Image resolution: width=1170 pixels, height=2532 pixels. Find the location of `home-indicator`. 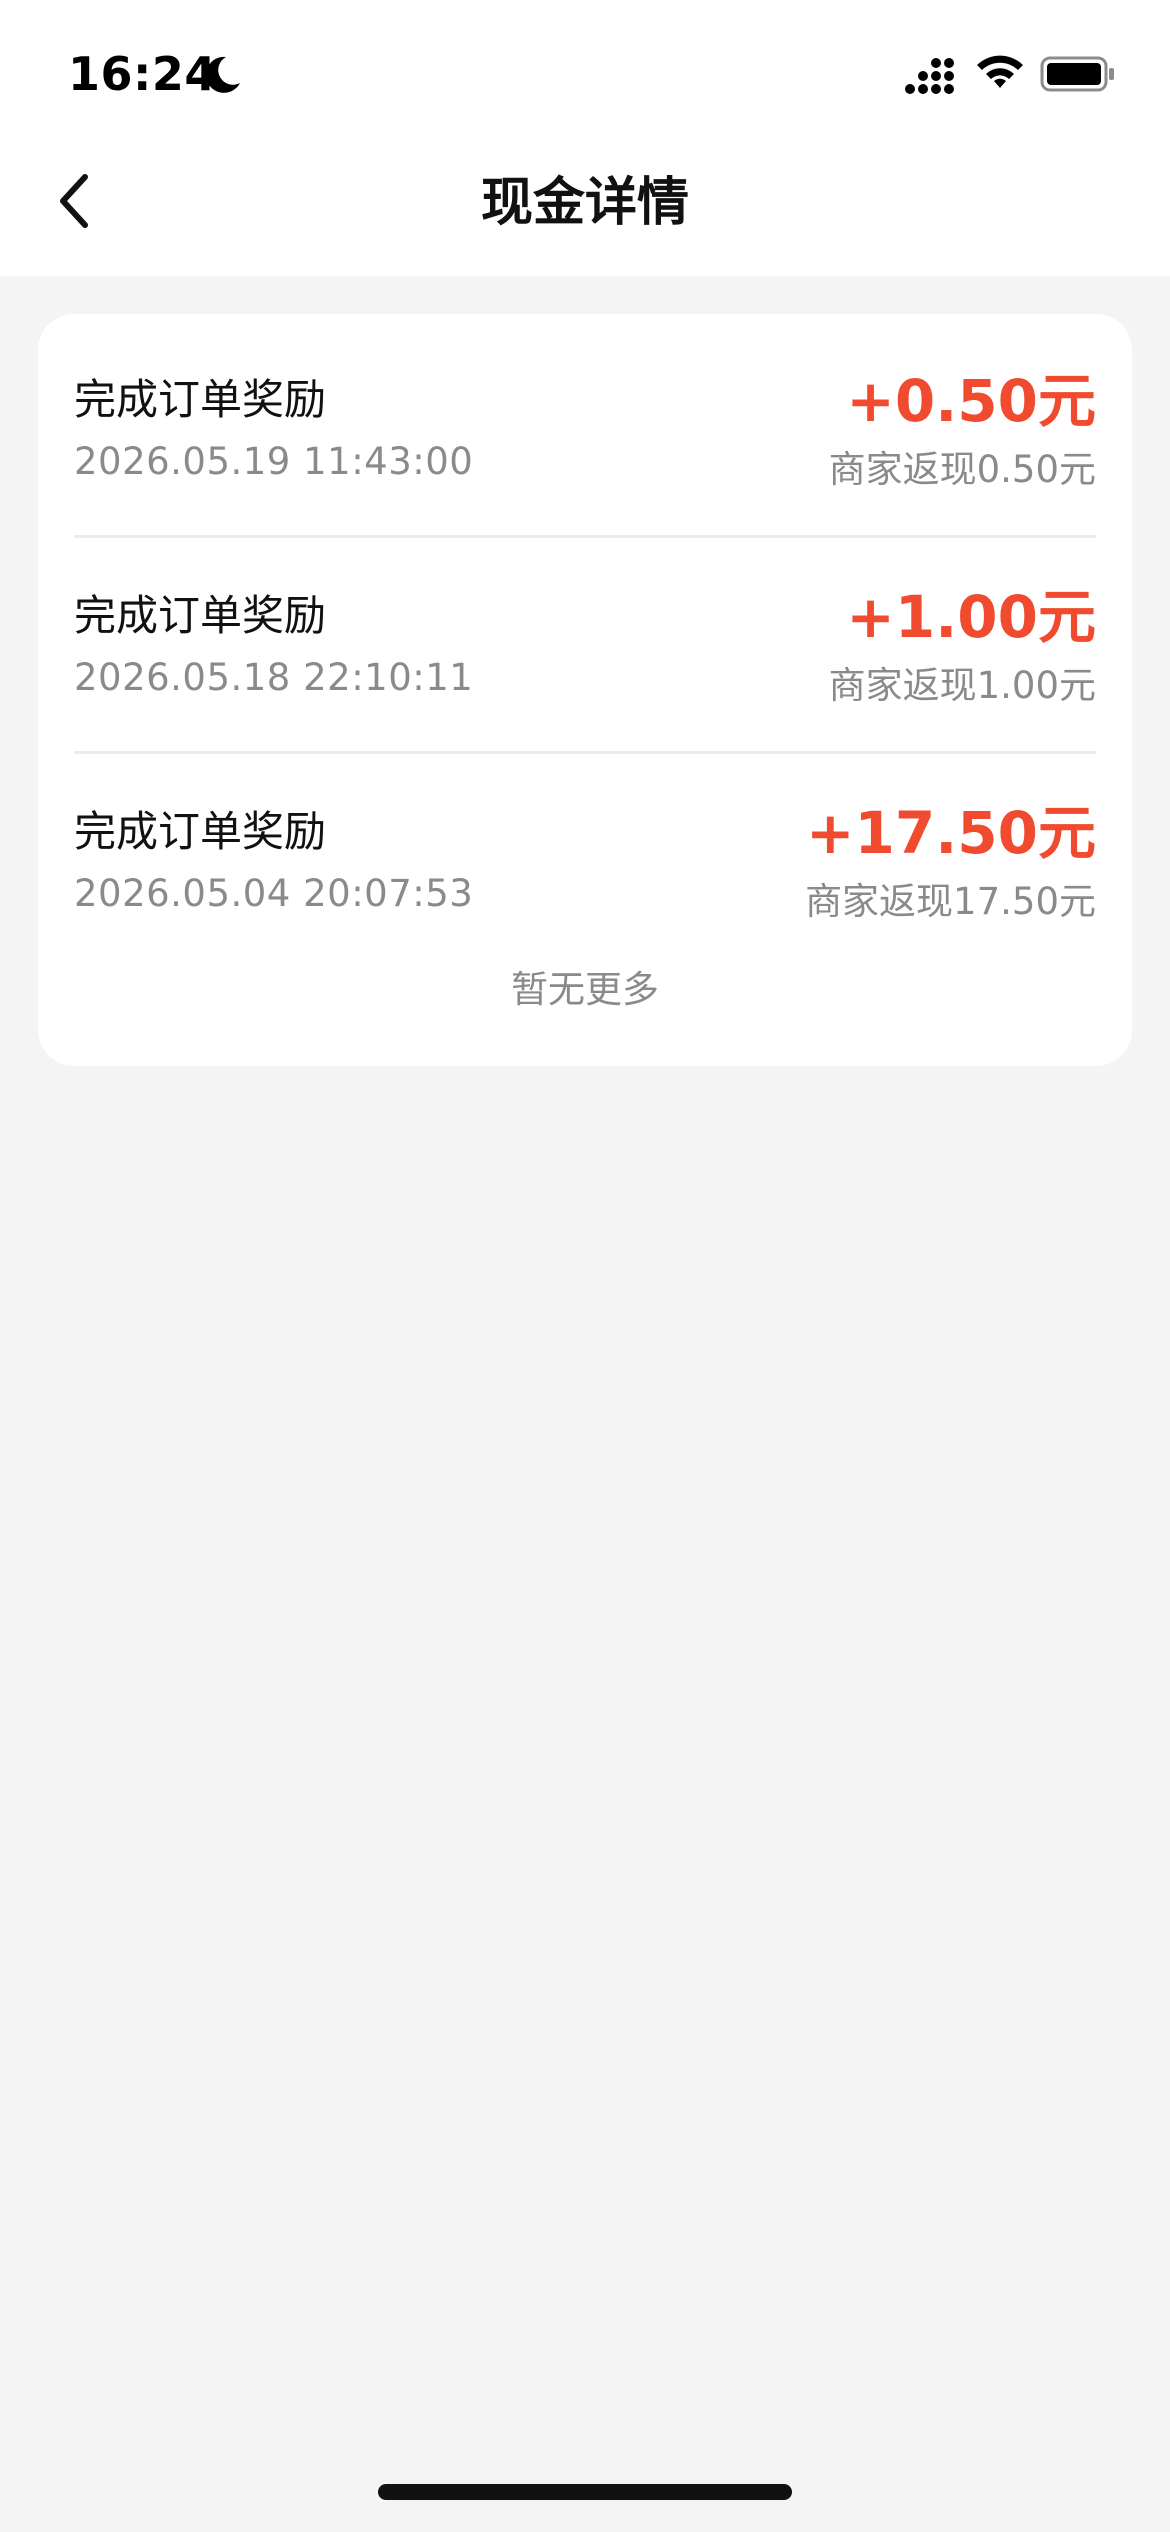

home-indicator is located at coordinates (585, 2492).